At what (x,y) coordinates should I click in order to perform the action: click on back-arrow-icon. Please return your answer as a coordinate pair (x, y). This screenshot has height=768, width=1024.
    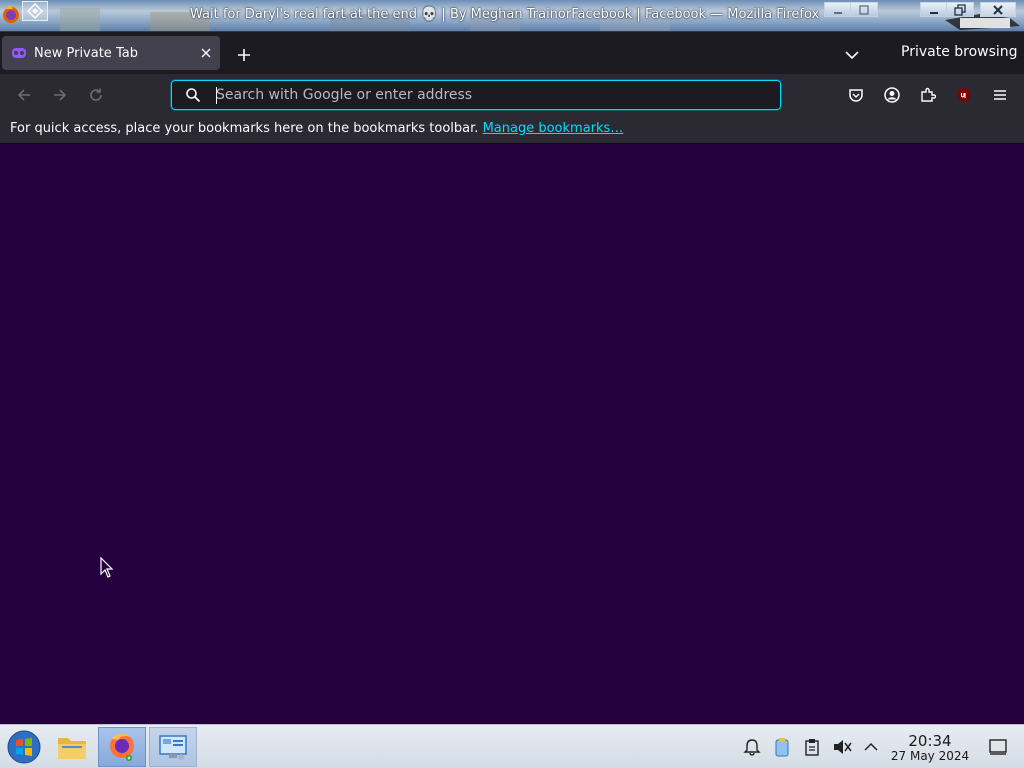
    Looking at the image, I should click on (24, 95).